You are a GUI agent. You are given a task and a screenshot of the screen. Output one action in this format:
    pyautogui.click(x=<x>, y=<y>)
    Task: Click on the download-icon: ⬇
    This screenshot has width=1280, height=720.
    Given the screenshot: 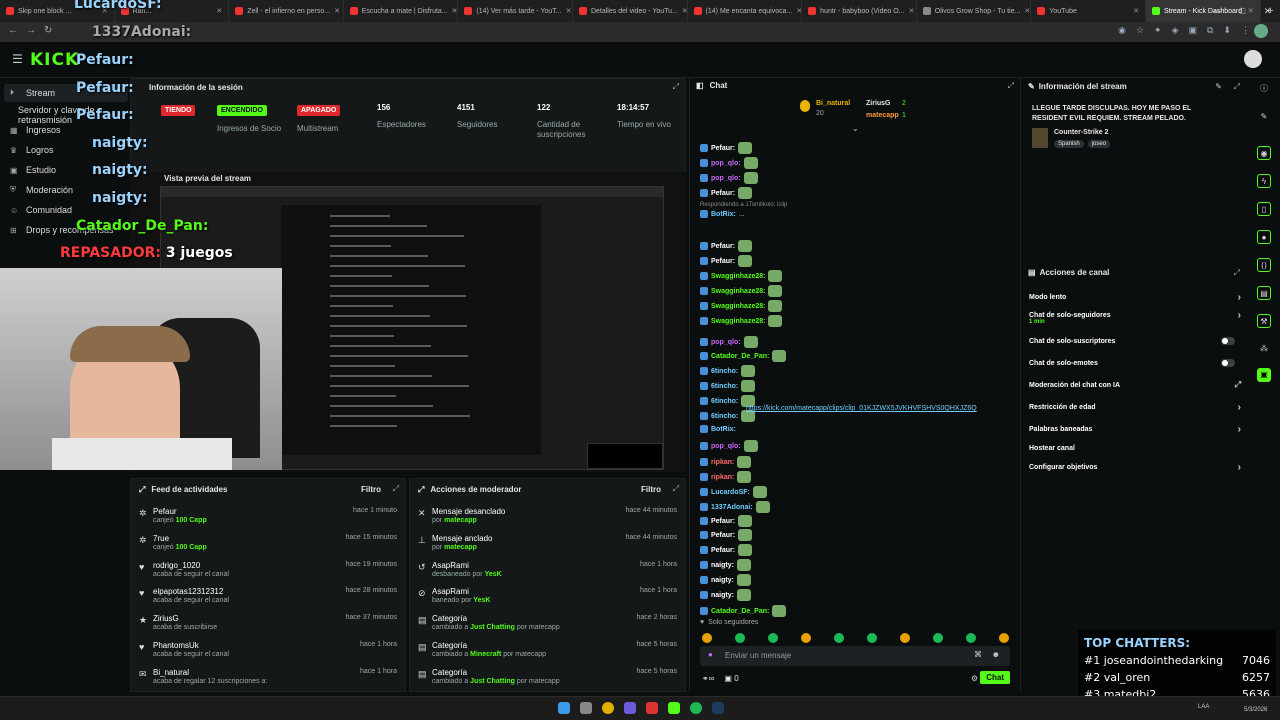 What is the action you would take?
    pyautogui.click(x=1227, y=30)
    